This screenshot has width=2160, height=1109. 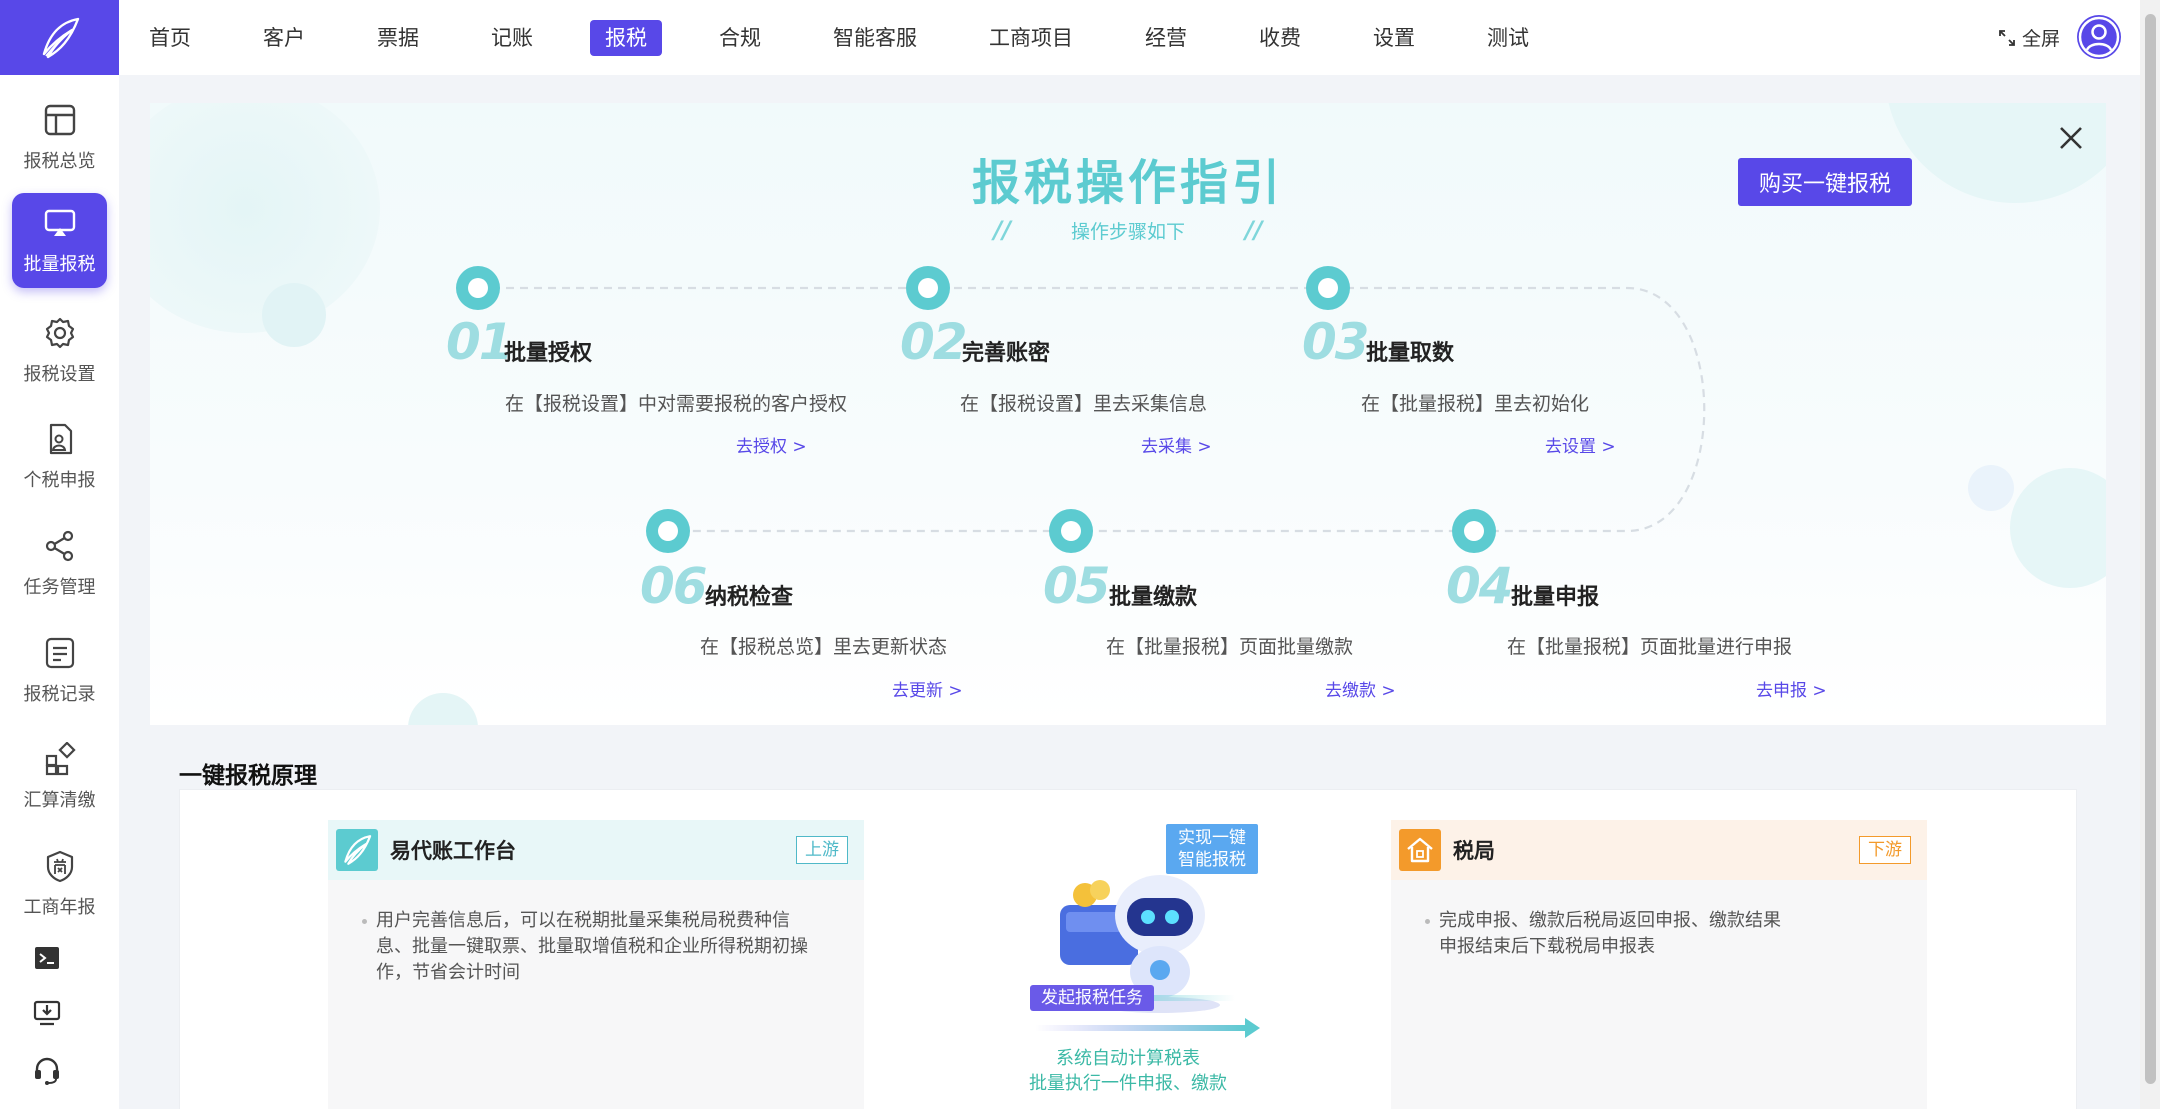 What do you see at coordinates (59, 480) in the screenshot?
I see `sidebar-item-label: 个税申报` at bounding box center [59, 480].